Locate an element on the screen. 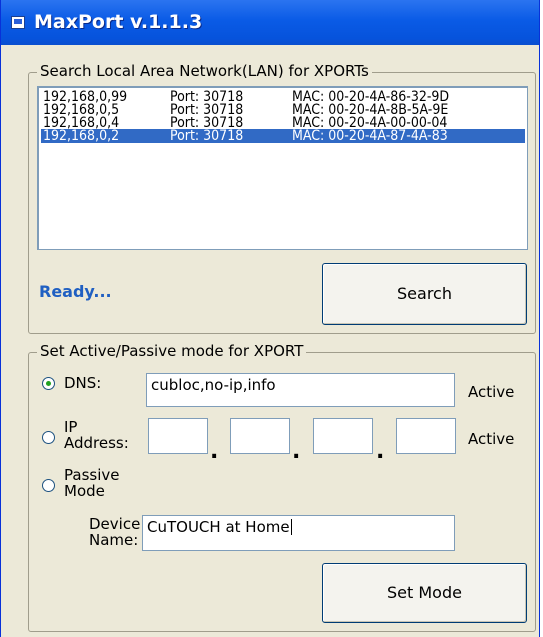 Image resolution: width=543 pixels, height=637 pixels. search-button: Search is located at coordinates (424, 294).